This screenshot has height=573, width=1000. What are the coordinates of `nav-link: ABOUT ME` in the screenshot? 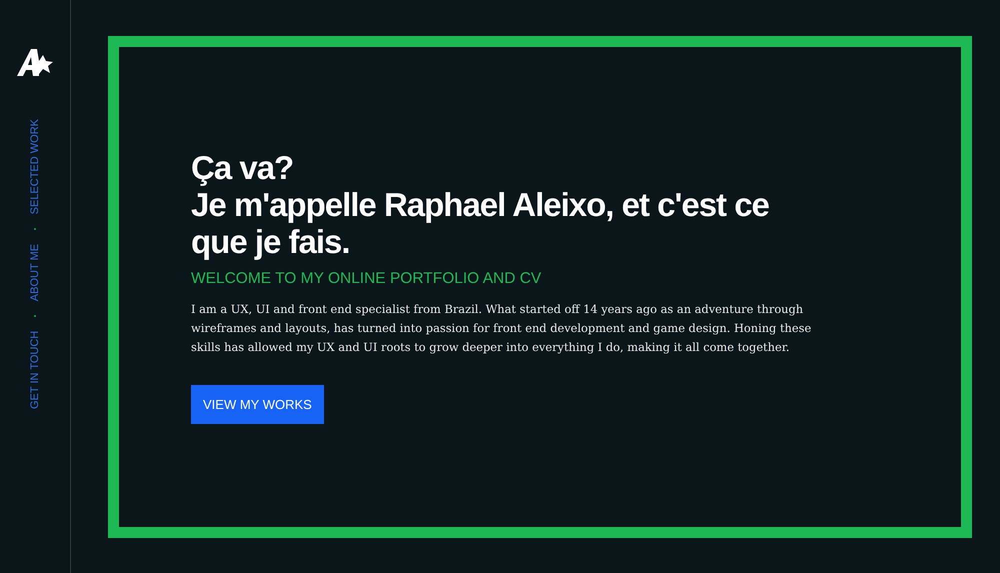 It's located at (35, 273).